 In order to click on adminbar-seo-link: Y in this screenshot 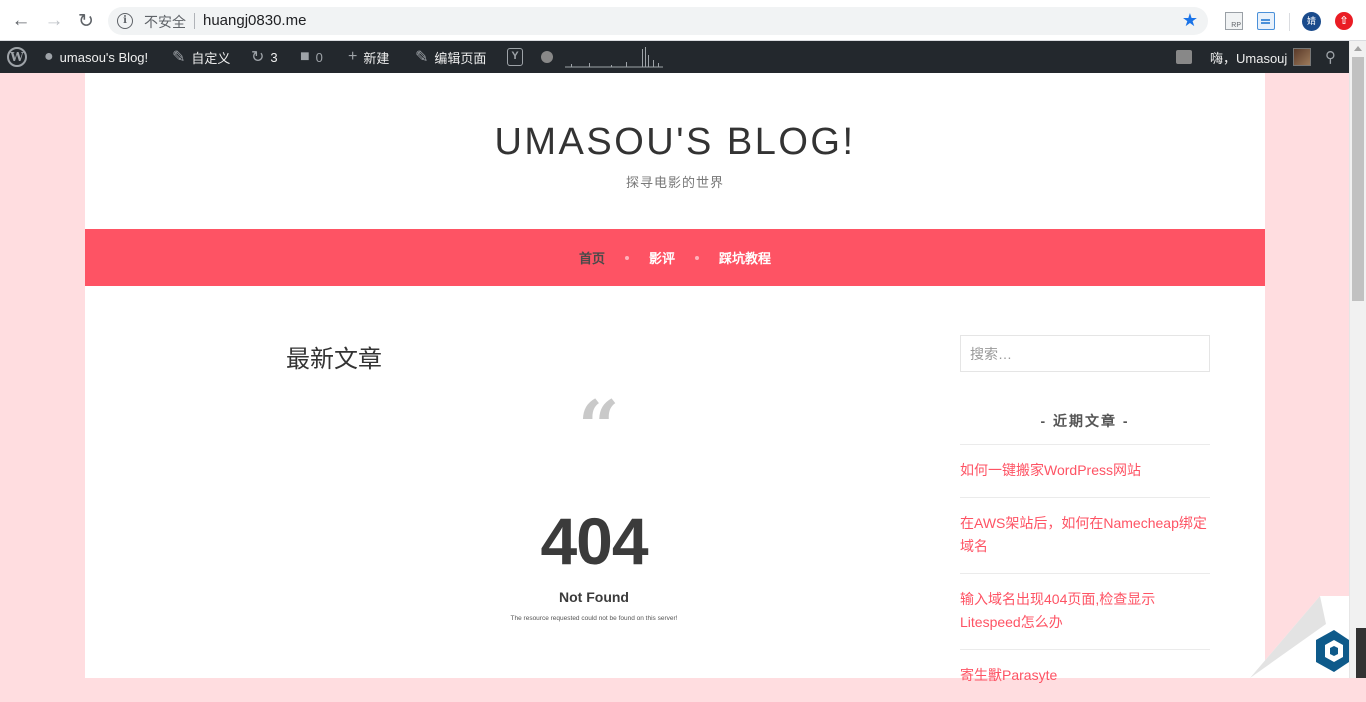, I will do `click(530, 57)`.